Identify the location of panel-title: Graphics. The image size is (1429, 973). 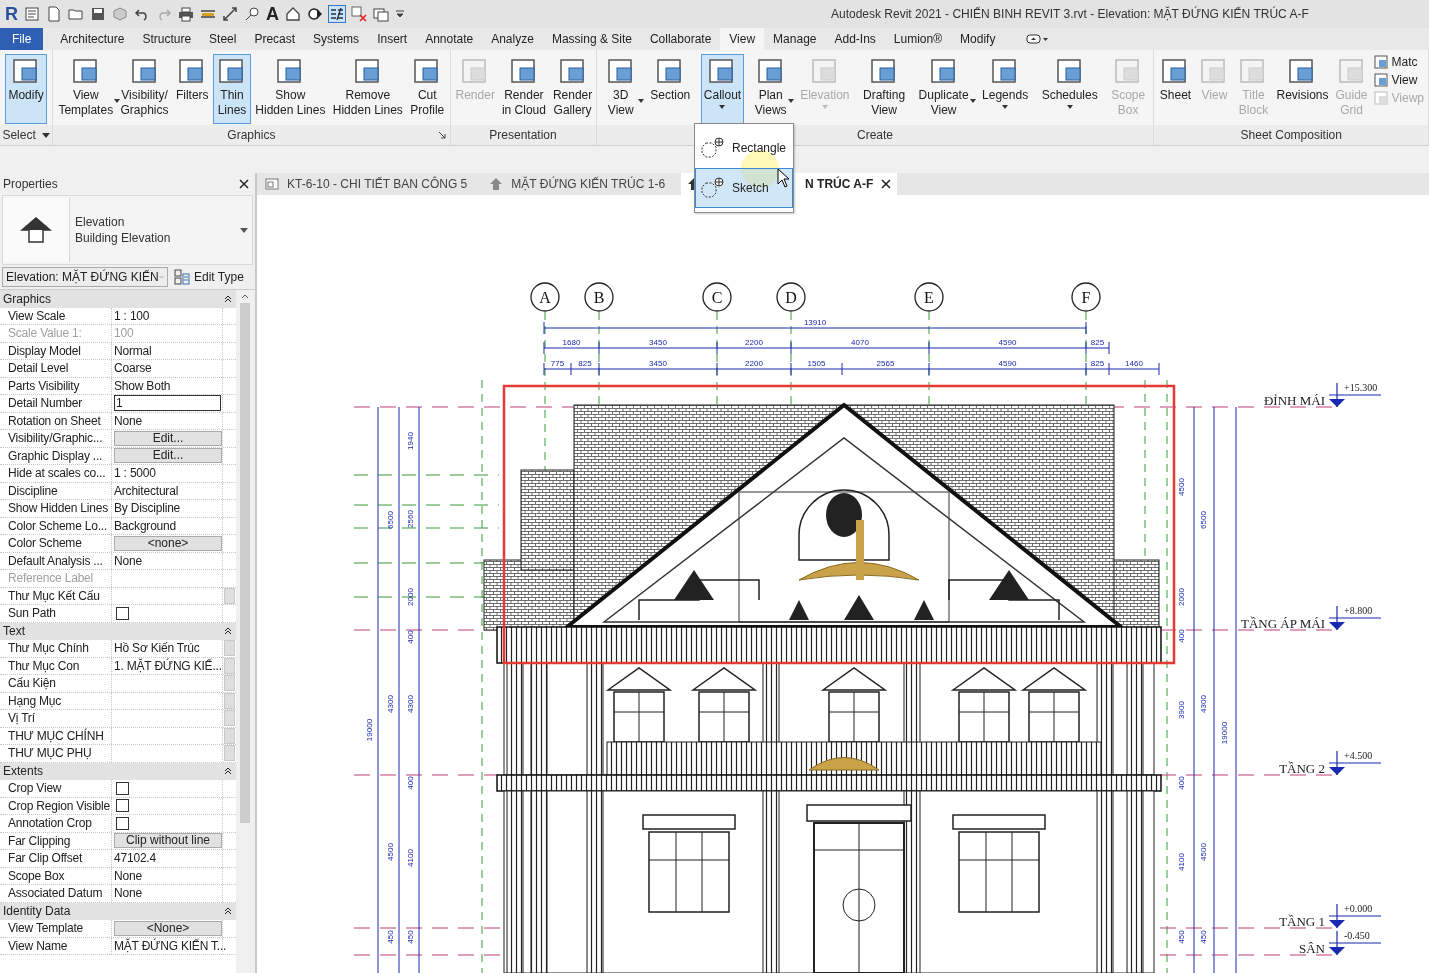
(251, 135).